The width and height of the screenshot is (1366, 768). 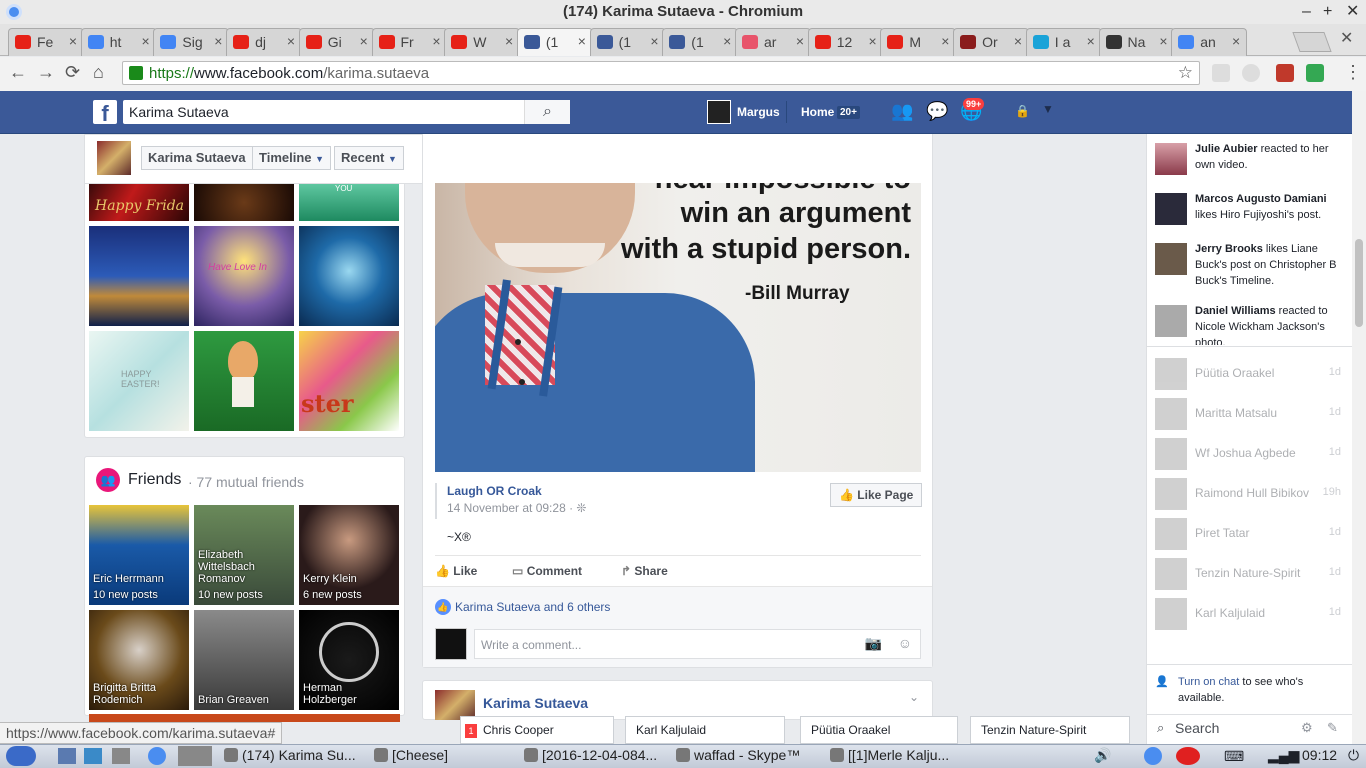 What do you see at coordinates (845, 42) in the screenshot?
I see `browser-tab: 12 ×` at bounding box center [845, 42].